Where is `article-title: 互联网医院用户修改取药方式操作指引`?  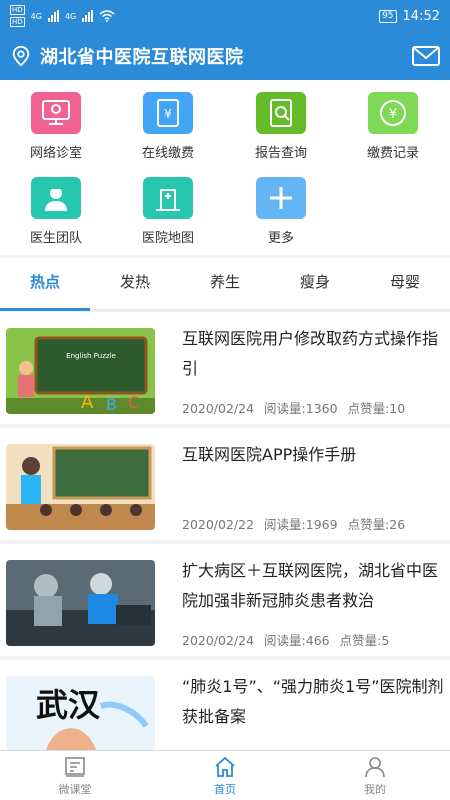 article-title: 互联网医院用户修改取药方式操作指引 is located at coordinates (310, 353).